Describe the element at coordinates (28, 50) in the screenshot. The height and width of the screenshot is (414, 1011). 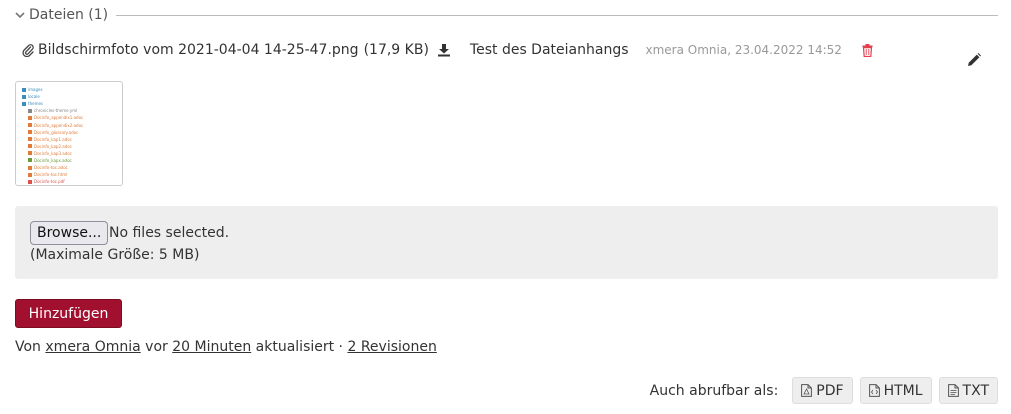
I see `paperclip-icon` at that location.